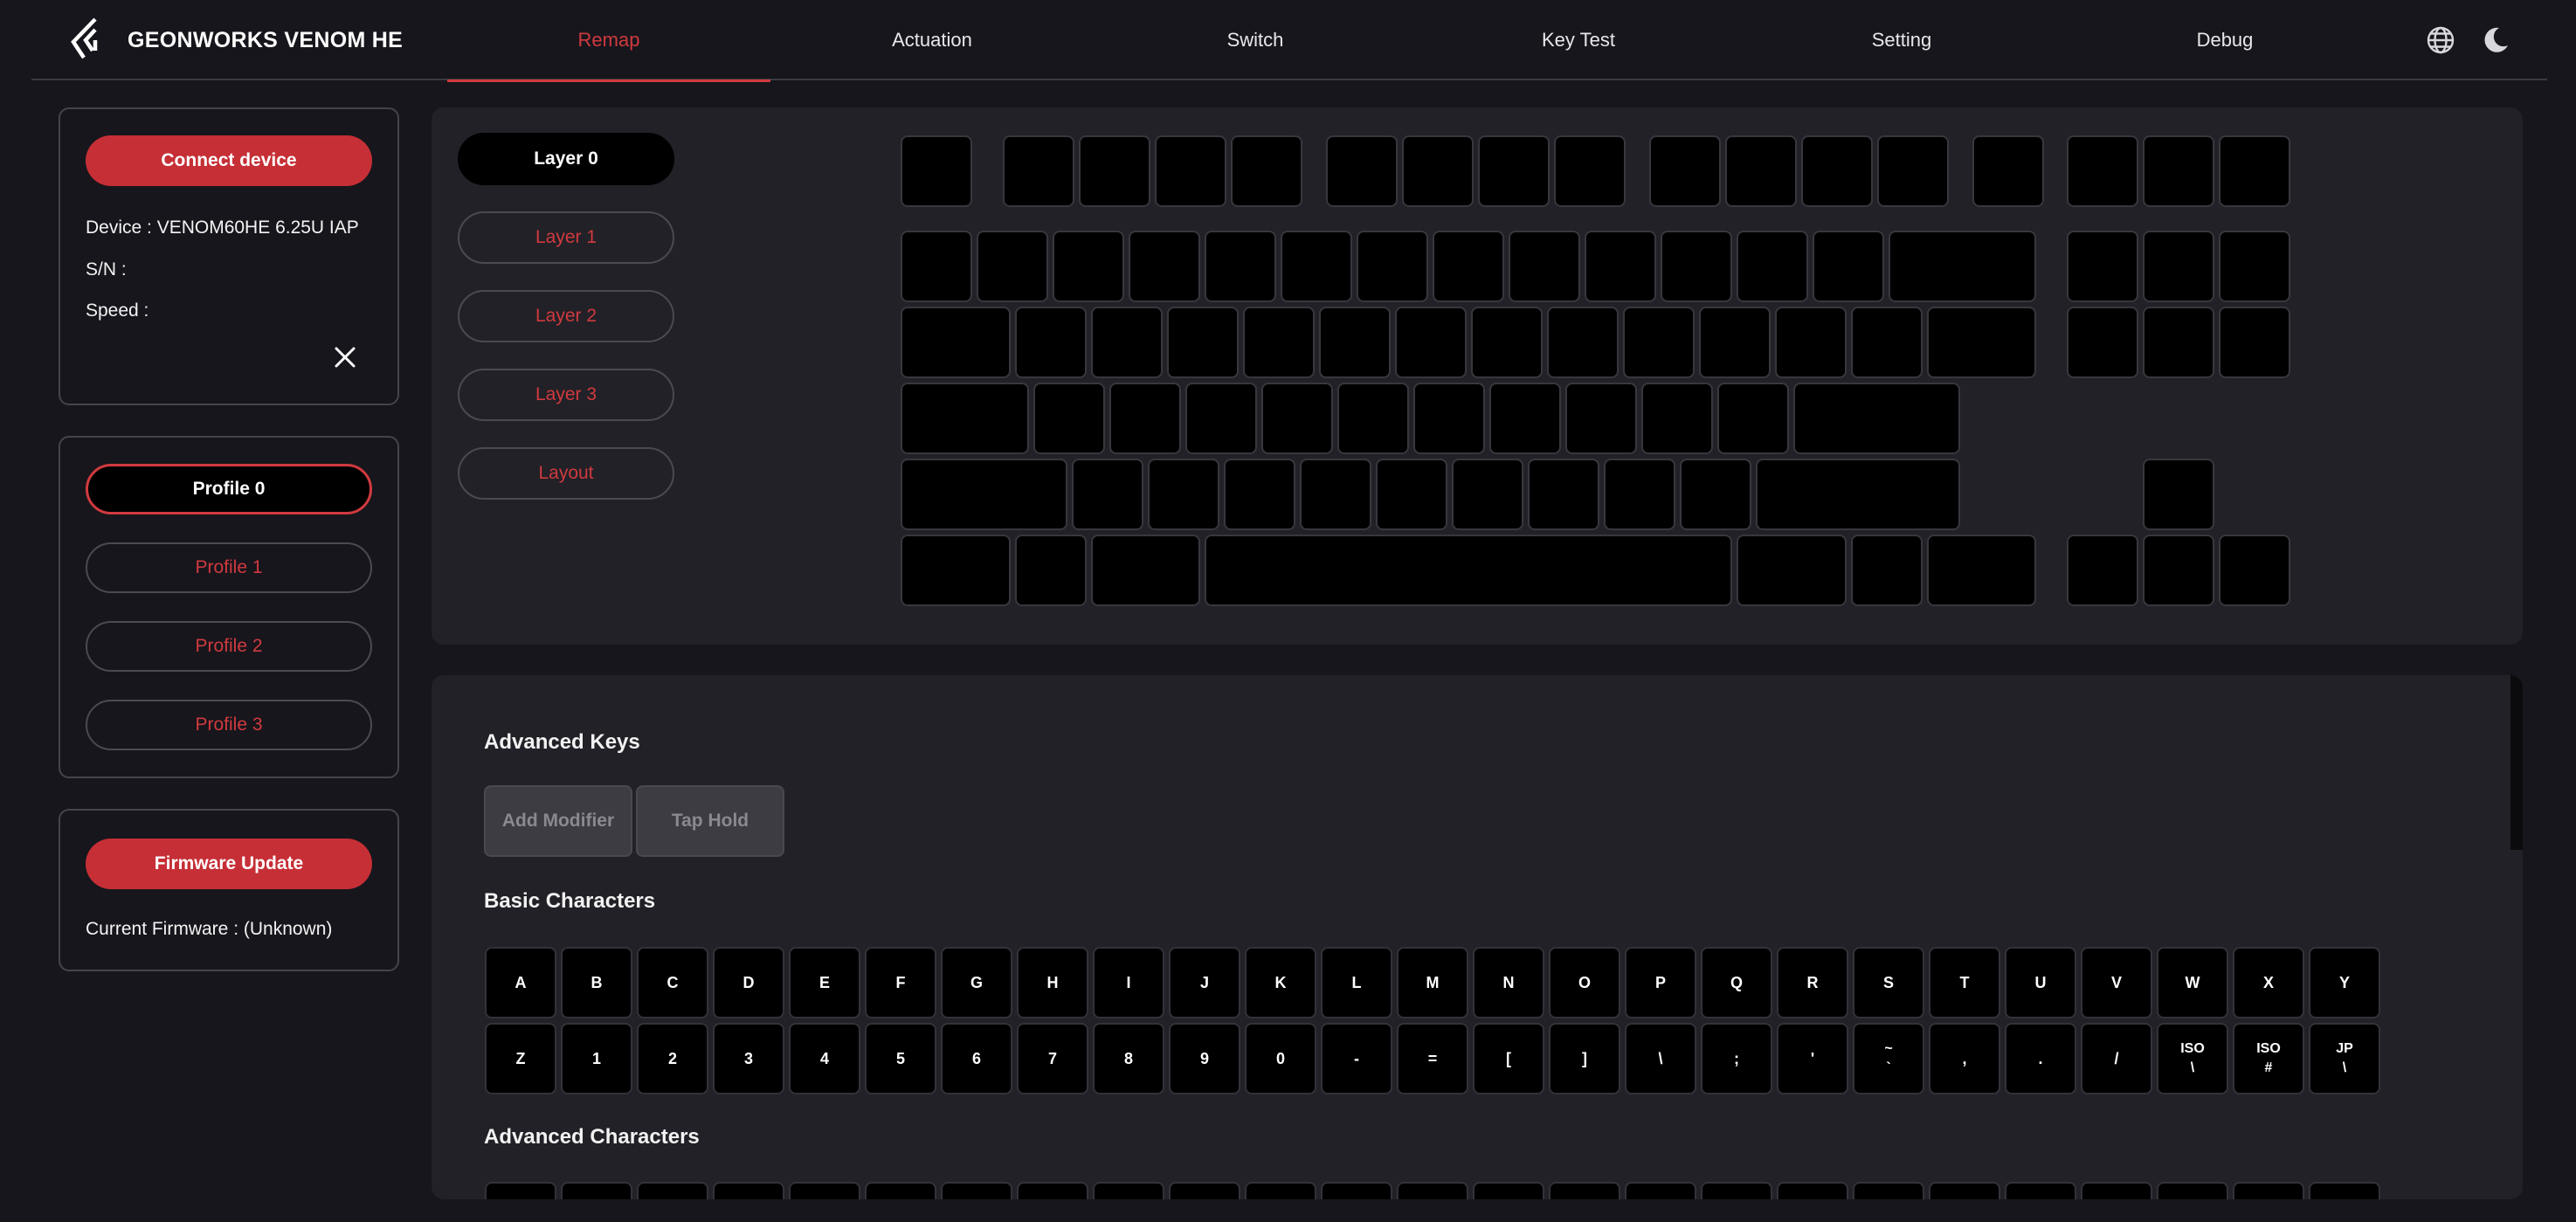 The height and width of the screenshot is (1222, 2576). Describe the element at coordinates (824, 1058) in the screenshot. I see `keycode-button: 4` at that location.